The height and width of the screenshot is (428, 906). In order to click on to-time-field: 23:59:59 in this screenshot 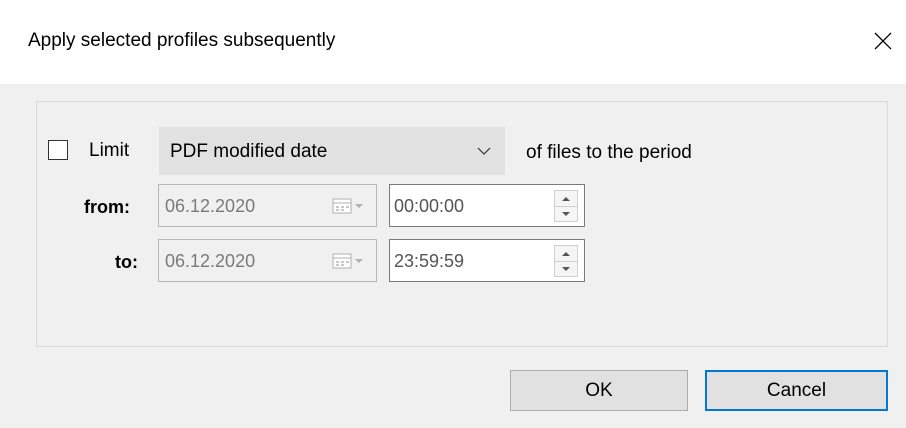, I will do `click(487, 260)`.